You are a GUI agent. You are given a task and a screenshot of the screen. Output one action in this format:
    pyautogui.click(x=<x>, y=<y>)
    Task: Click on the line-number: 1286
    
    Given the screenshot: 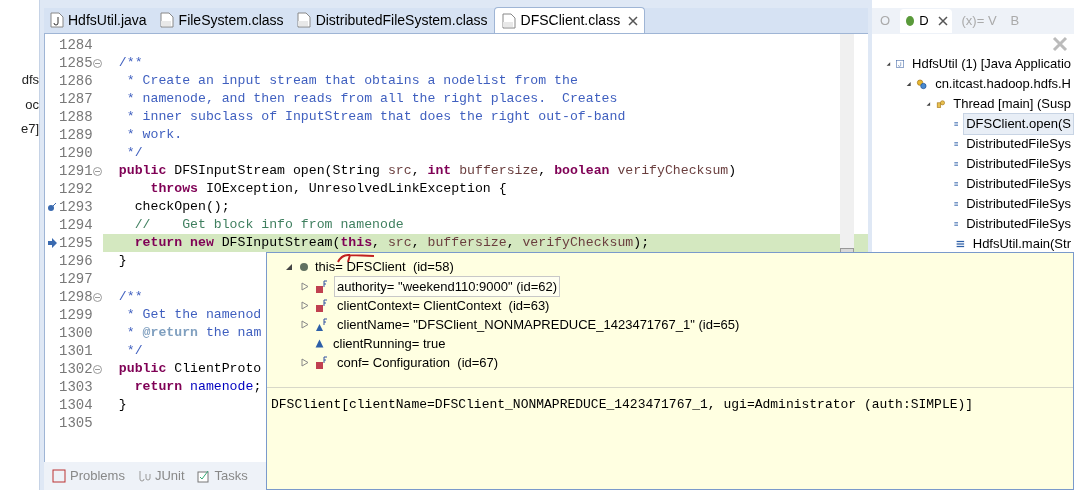 What is the action you would take?
    pyautogui.click(x=76, y=81)
    